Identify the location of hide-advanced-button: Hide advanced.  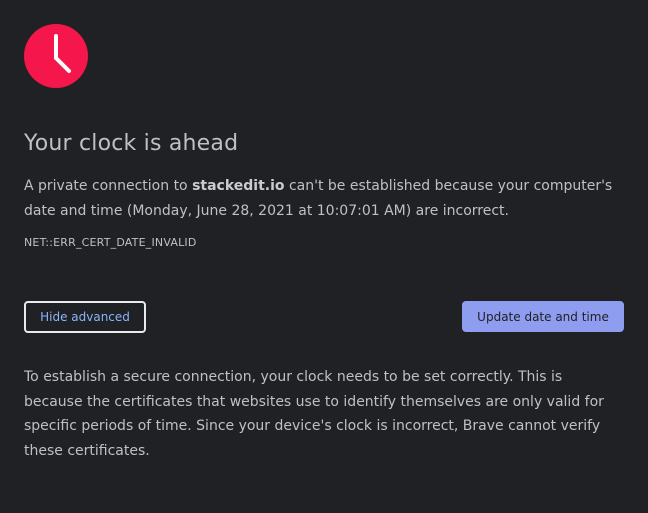
(85, 317).